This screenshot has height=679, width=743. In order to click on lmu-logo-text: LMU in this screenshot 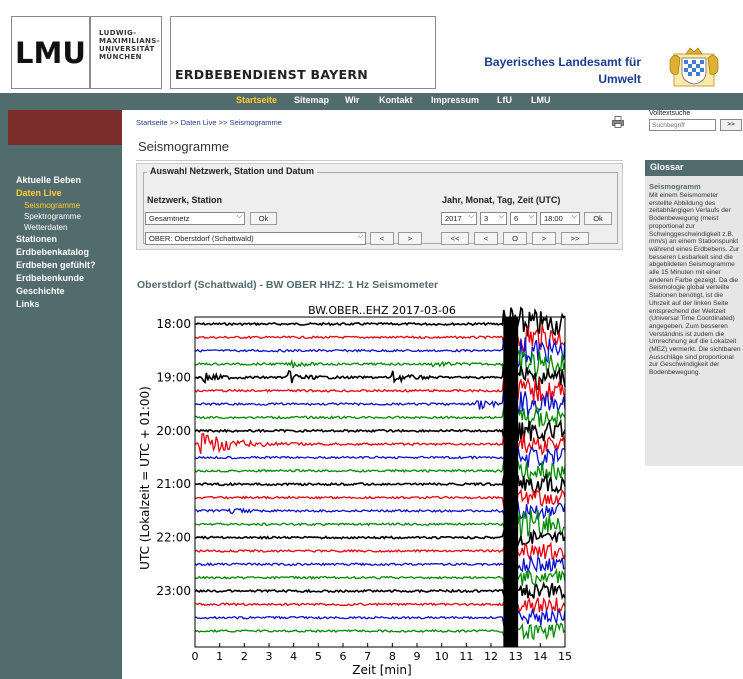, I will do `click(50, 52)`.